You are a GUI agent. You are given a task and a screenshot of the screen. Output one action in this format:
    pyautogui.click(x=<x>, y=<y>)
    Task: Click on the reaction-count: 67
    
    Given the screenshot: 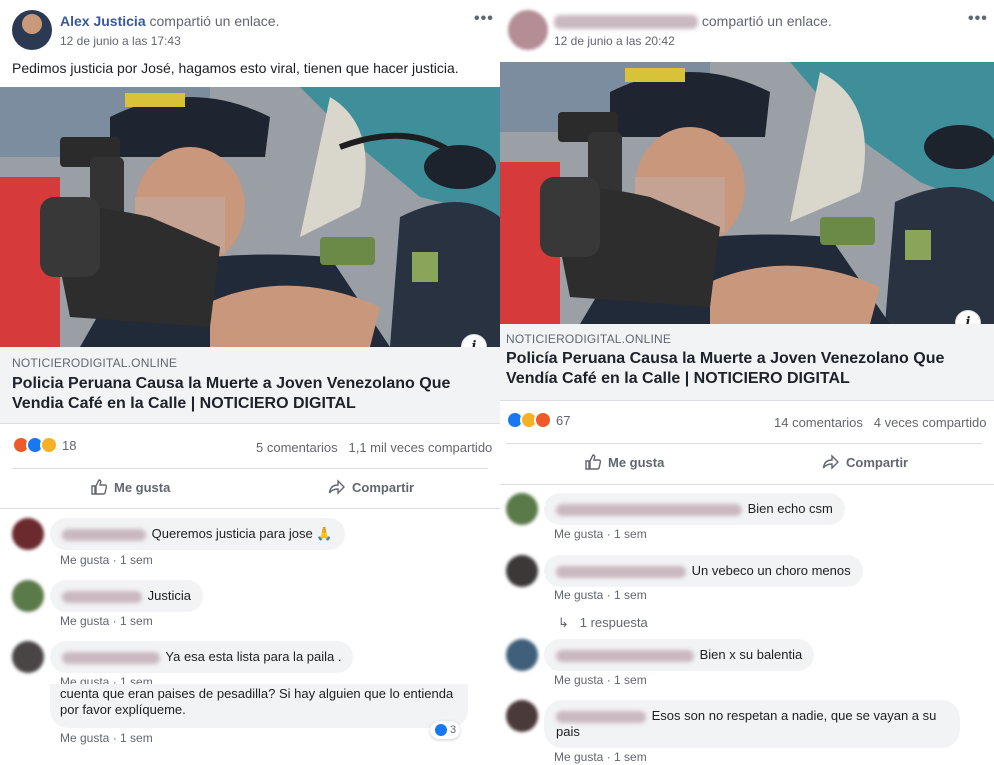 What is the action you would take?
    pyautogui.click(x=563, y=420)
    